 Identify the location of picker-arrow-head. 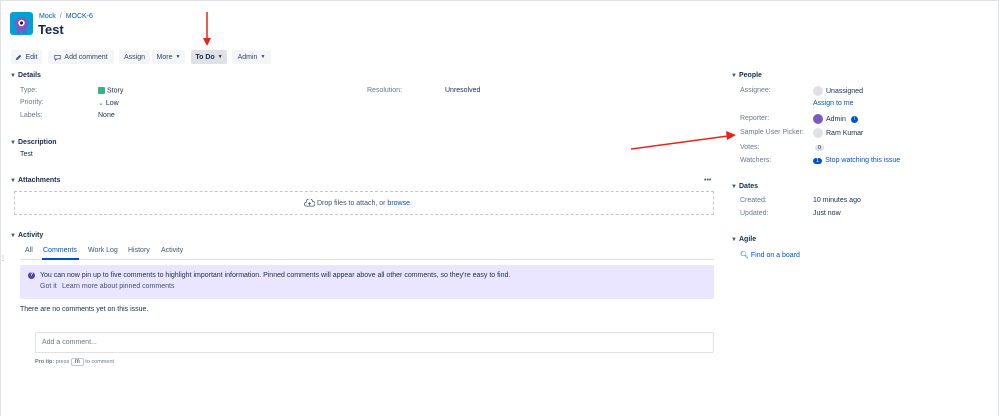
(731, 135).